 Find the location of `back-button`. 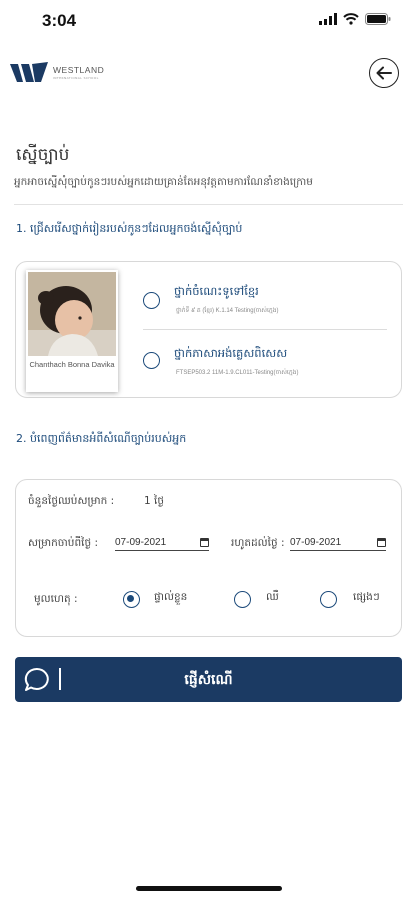

back-button is located at coordinates (384, 73).